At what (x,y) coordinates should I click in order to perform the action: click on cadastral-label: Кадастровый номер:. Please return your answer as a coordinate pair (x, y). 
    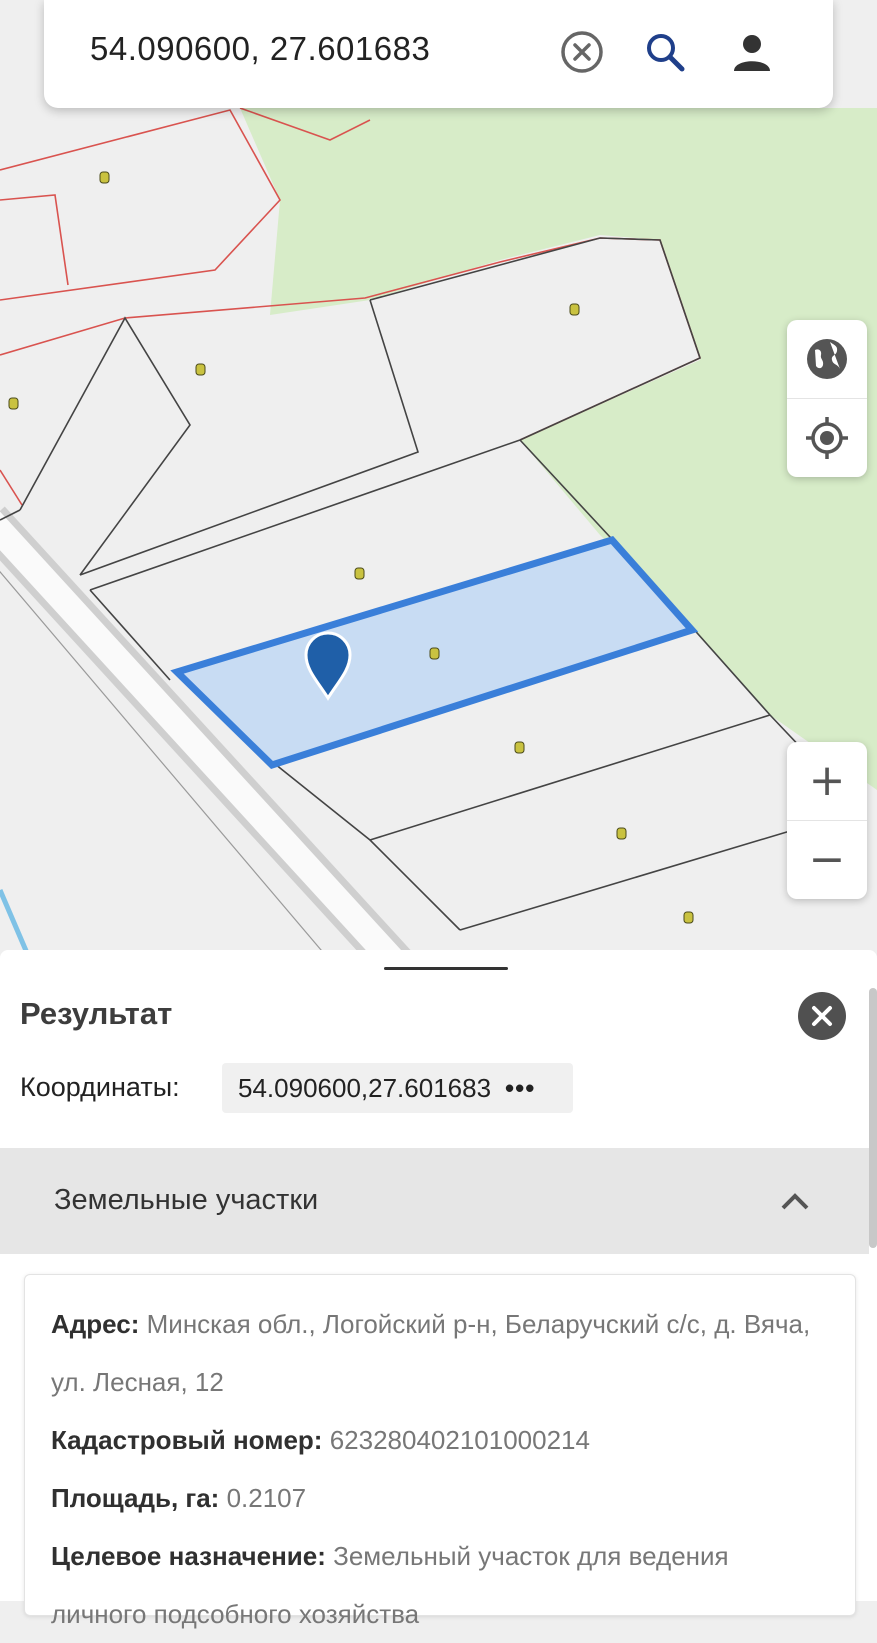
    Looking at the image, I should click on (187, 1440).